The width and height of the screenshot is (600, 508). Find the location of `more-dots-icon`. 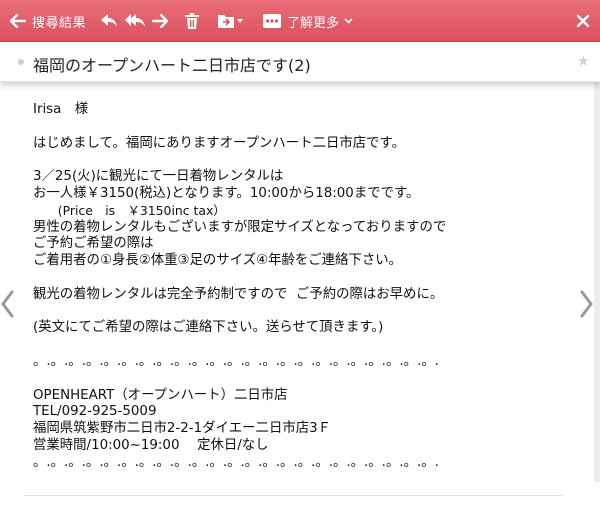

more-dots-icon is located at coordinates (272, 21).